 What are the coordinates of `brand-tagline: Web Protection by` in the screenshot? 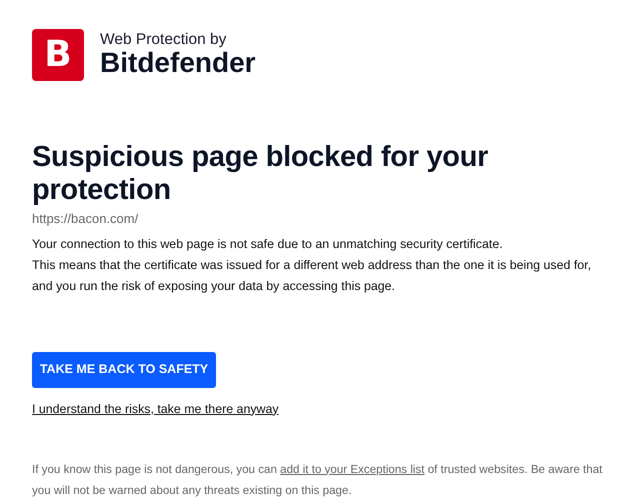 It's located at (164, 39).